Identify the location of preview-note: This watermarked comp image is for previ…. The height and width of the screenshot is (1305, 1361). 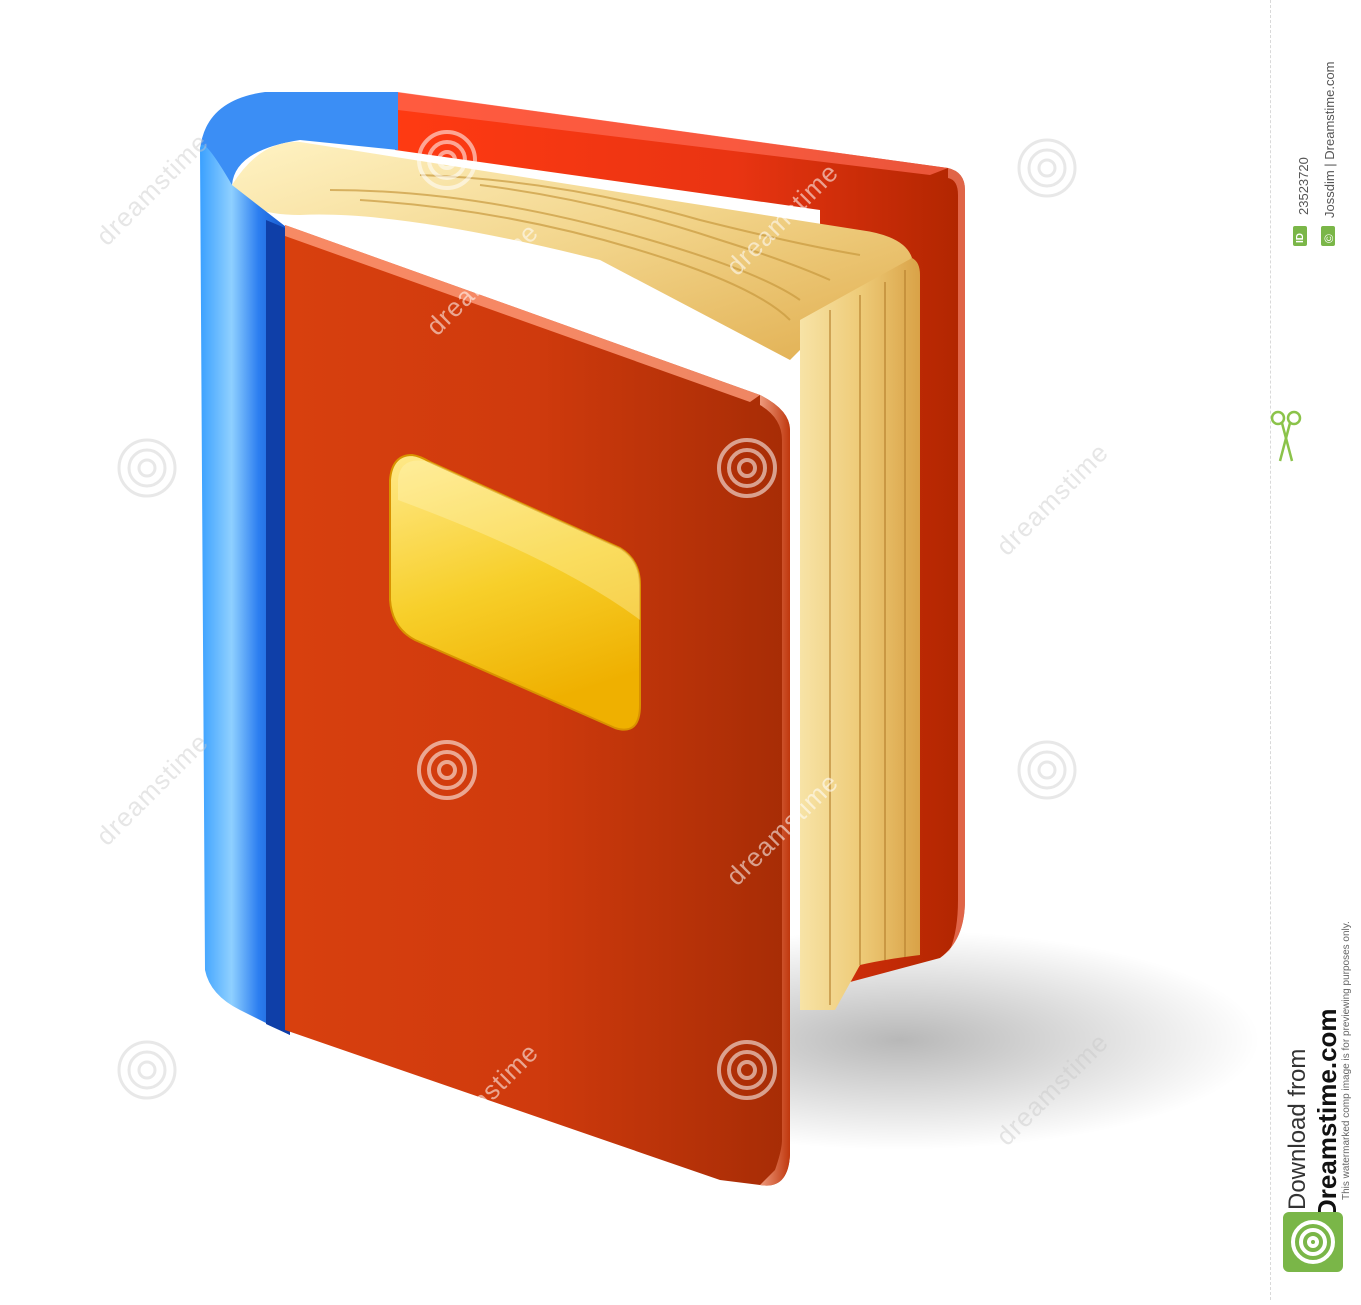
(1346, 1060).